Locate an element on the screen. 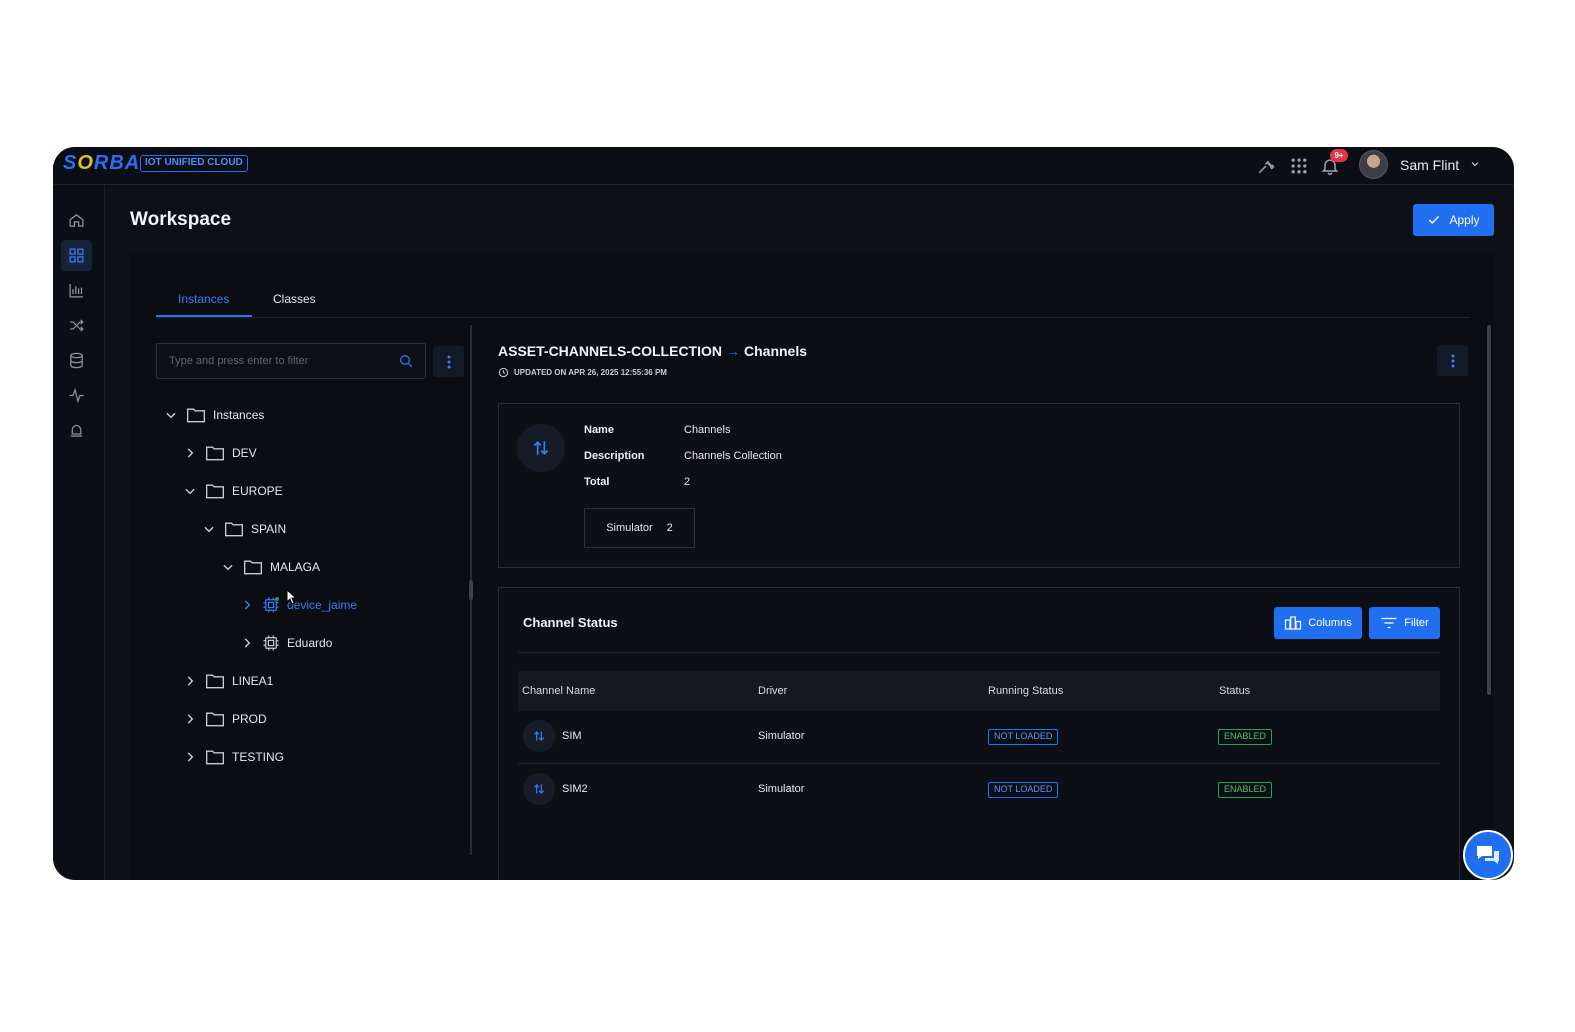 The image size is (1575, 1032). chat-support-button is located at coordinates (1488, 855).